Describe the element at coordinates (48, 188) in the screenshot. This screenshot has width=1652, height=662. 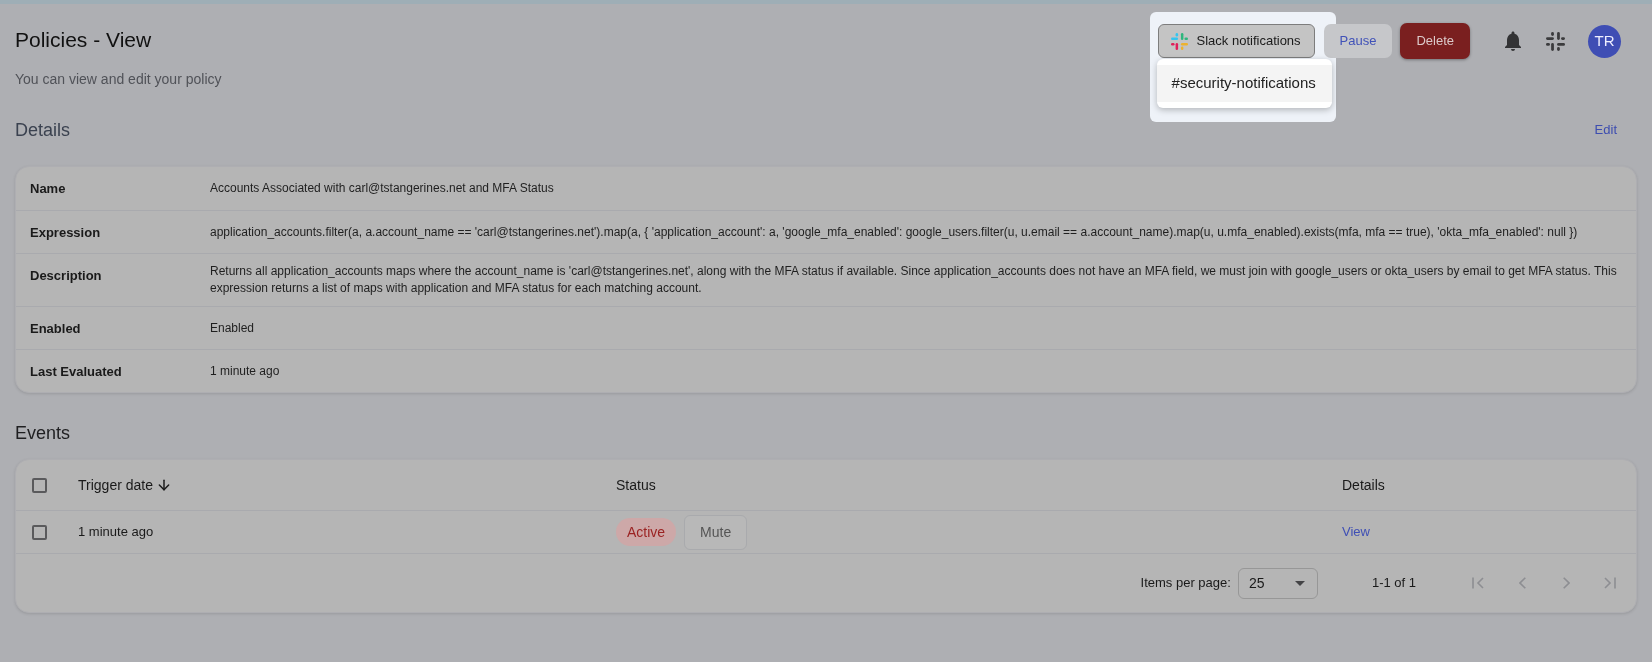
I see `detail-label: Name` at that location.